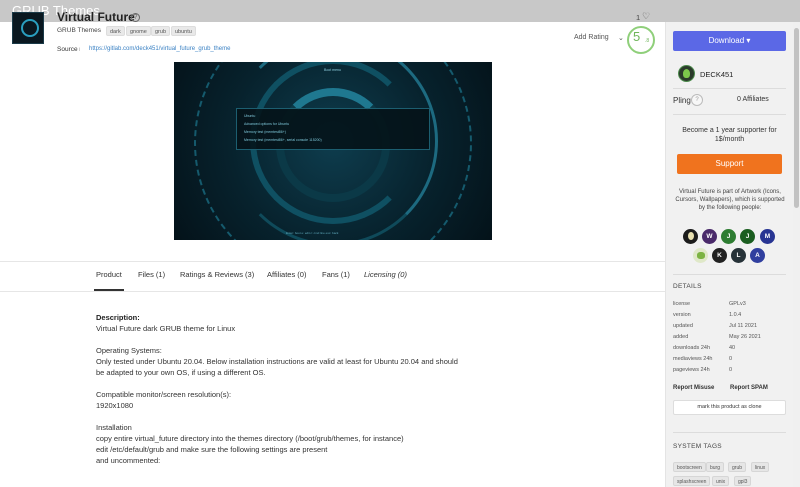 The image size is (800, 487). What do you see at coordinates (743, 326) in the screenshot?
I see `detail-value: Jul 11 2021` at bounding box center [743, 326].